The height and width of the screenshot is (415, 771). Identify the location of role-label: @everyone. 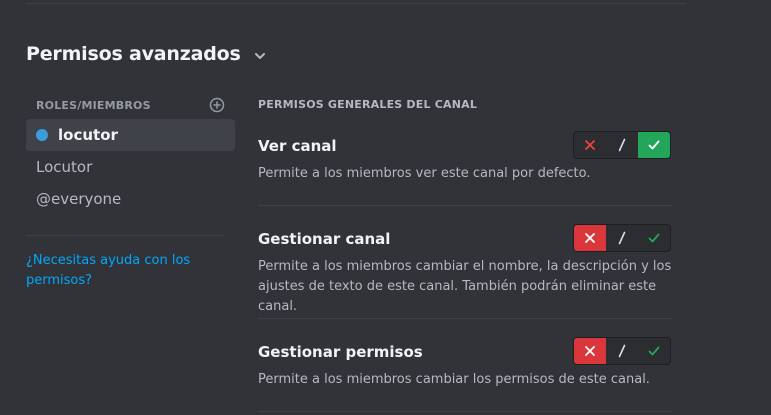
(79, 199).